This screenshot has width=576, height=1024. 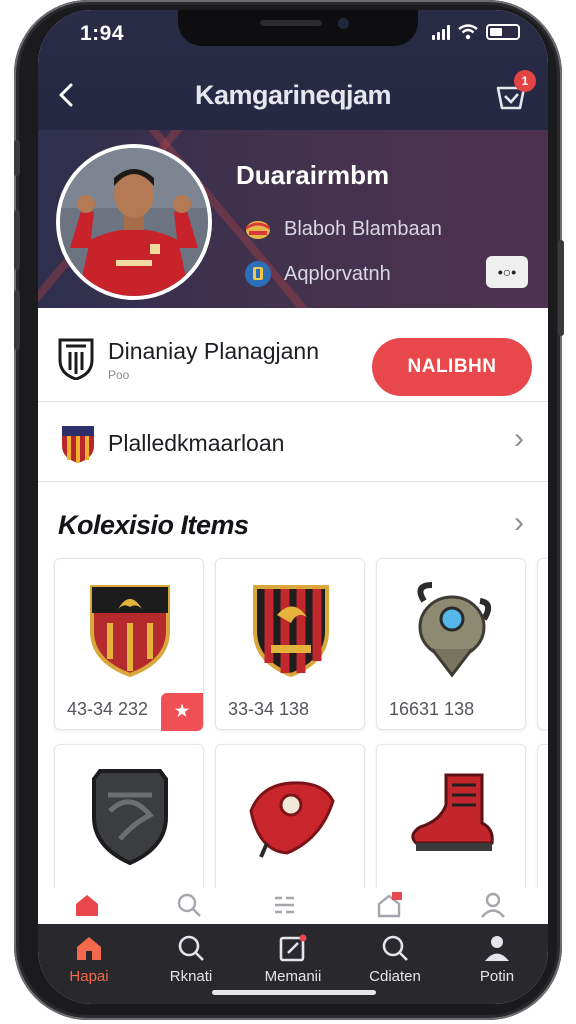 I want to click on team-crest-icon, so click(x=78, y=444).